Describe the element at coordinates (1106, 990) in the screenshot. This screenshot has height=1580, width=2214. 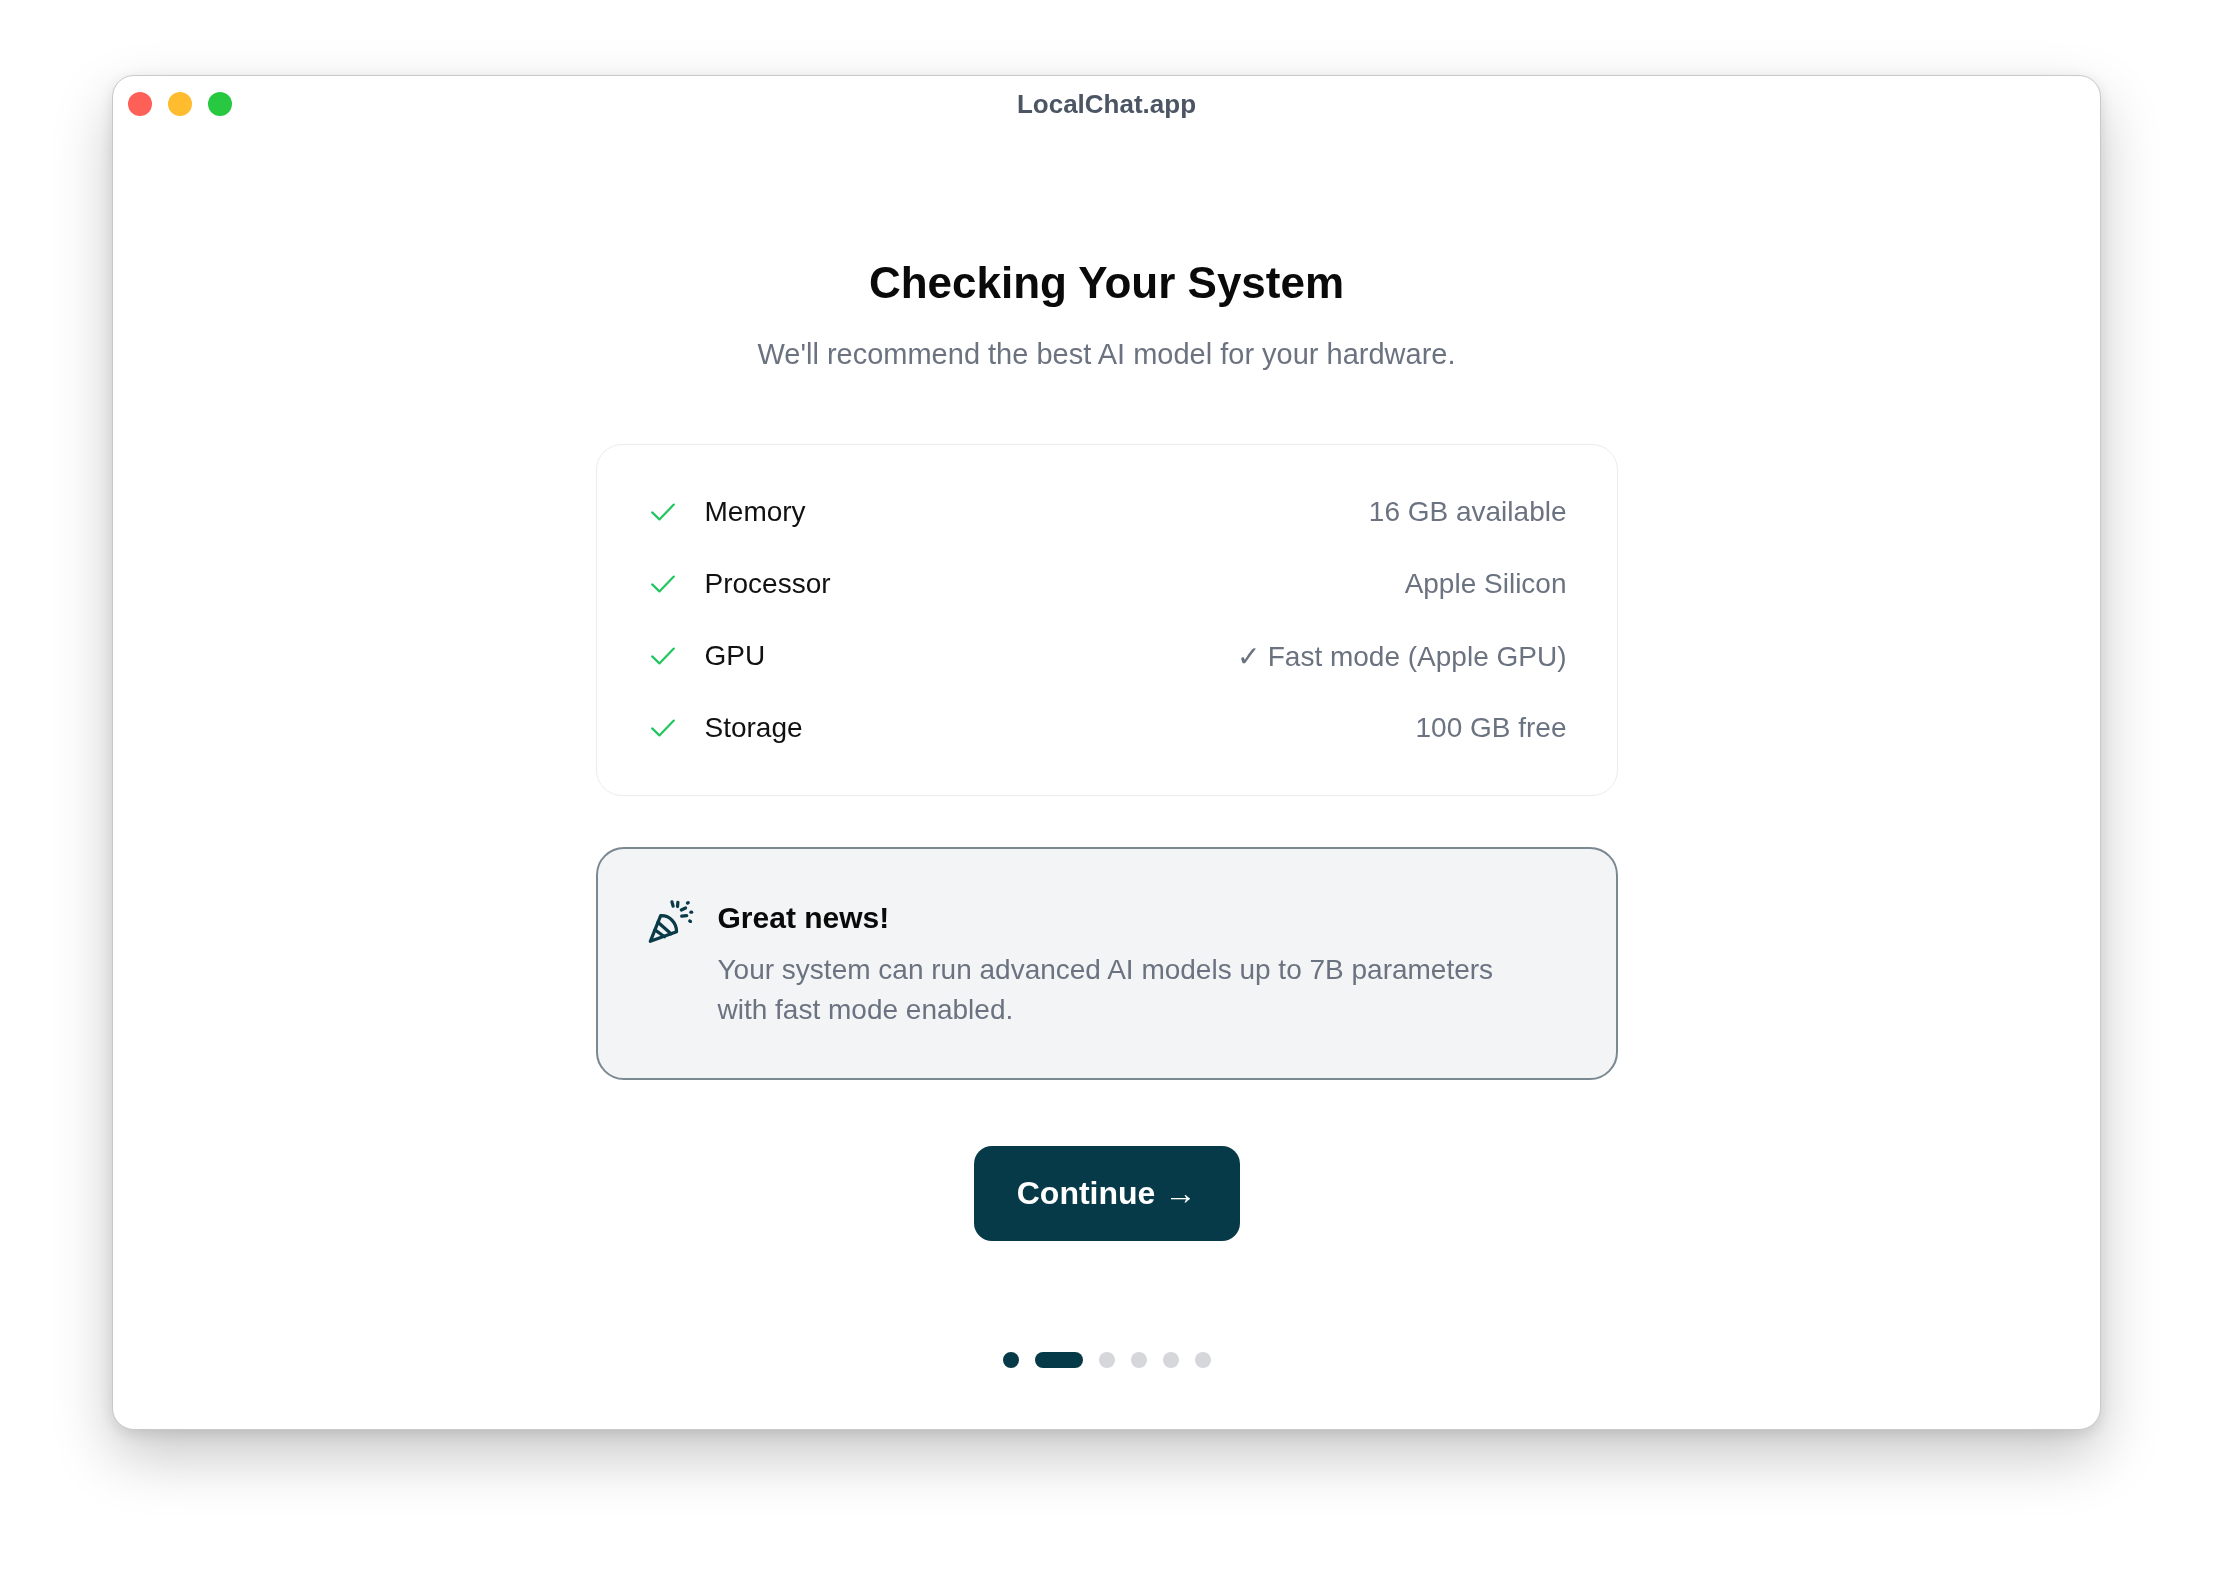
I see `notice-text: Your system can run advanced AI models up to 7B parameters with fast mode enabled.` at that location.